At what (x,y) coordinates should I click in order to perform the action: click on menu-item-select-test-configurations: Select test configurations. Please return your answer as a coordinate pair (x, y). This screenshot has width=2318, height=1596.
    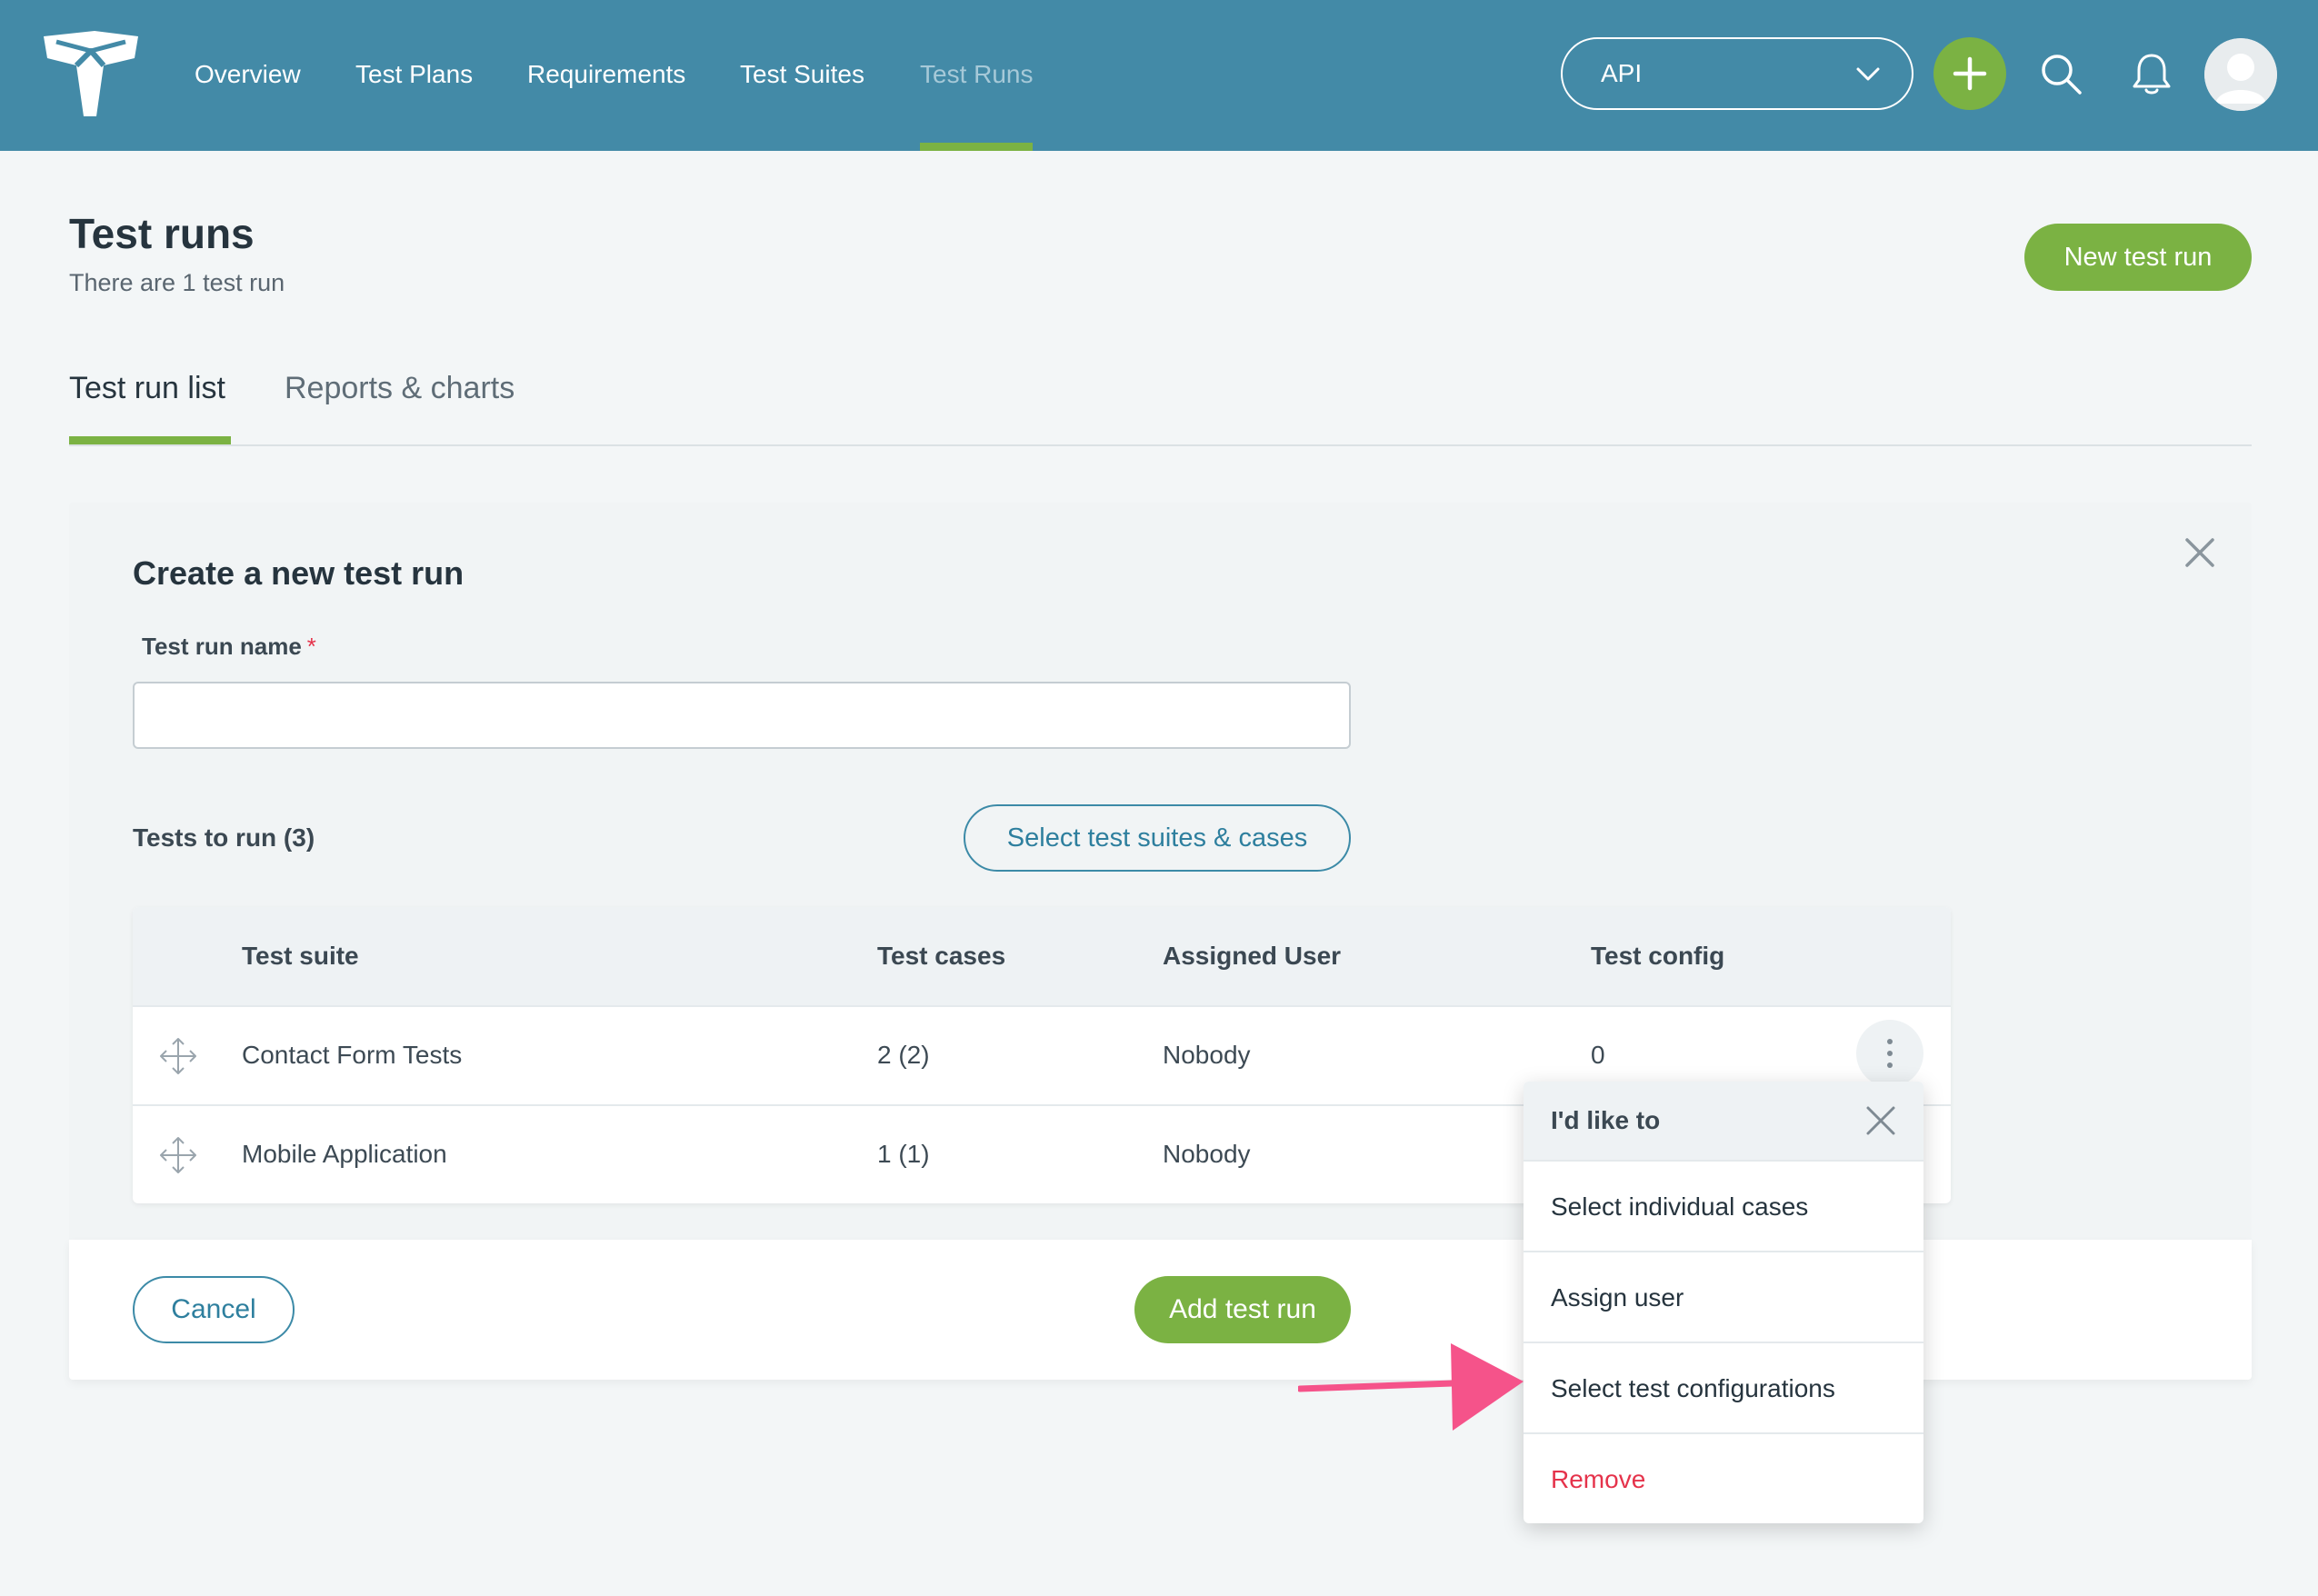
    Looking at the image, I should click on (1724, 1387).